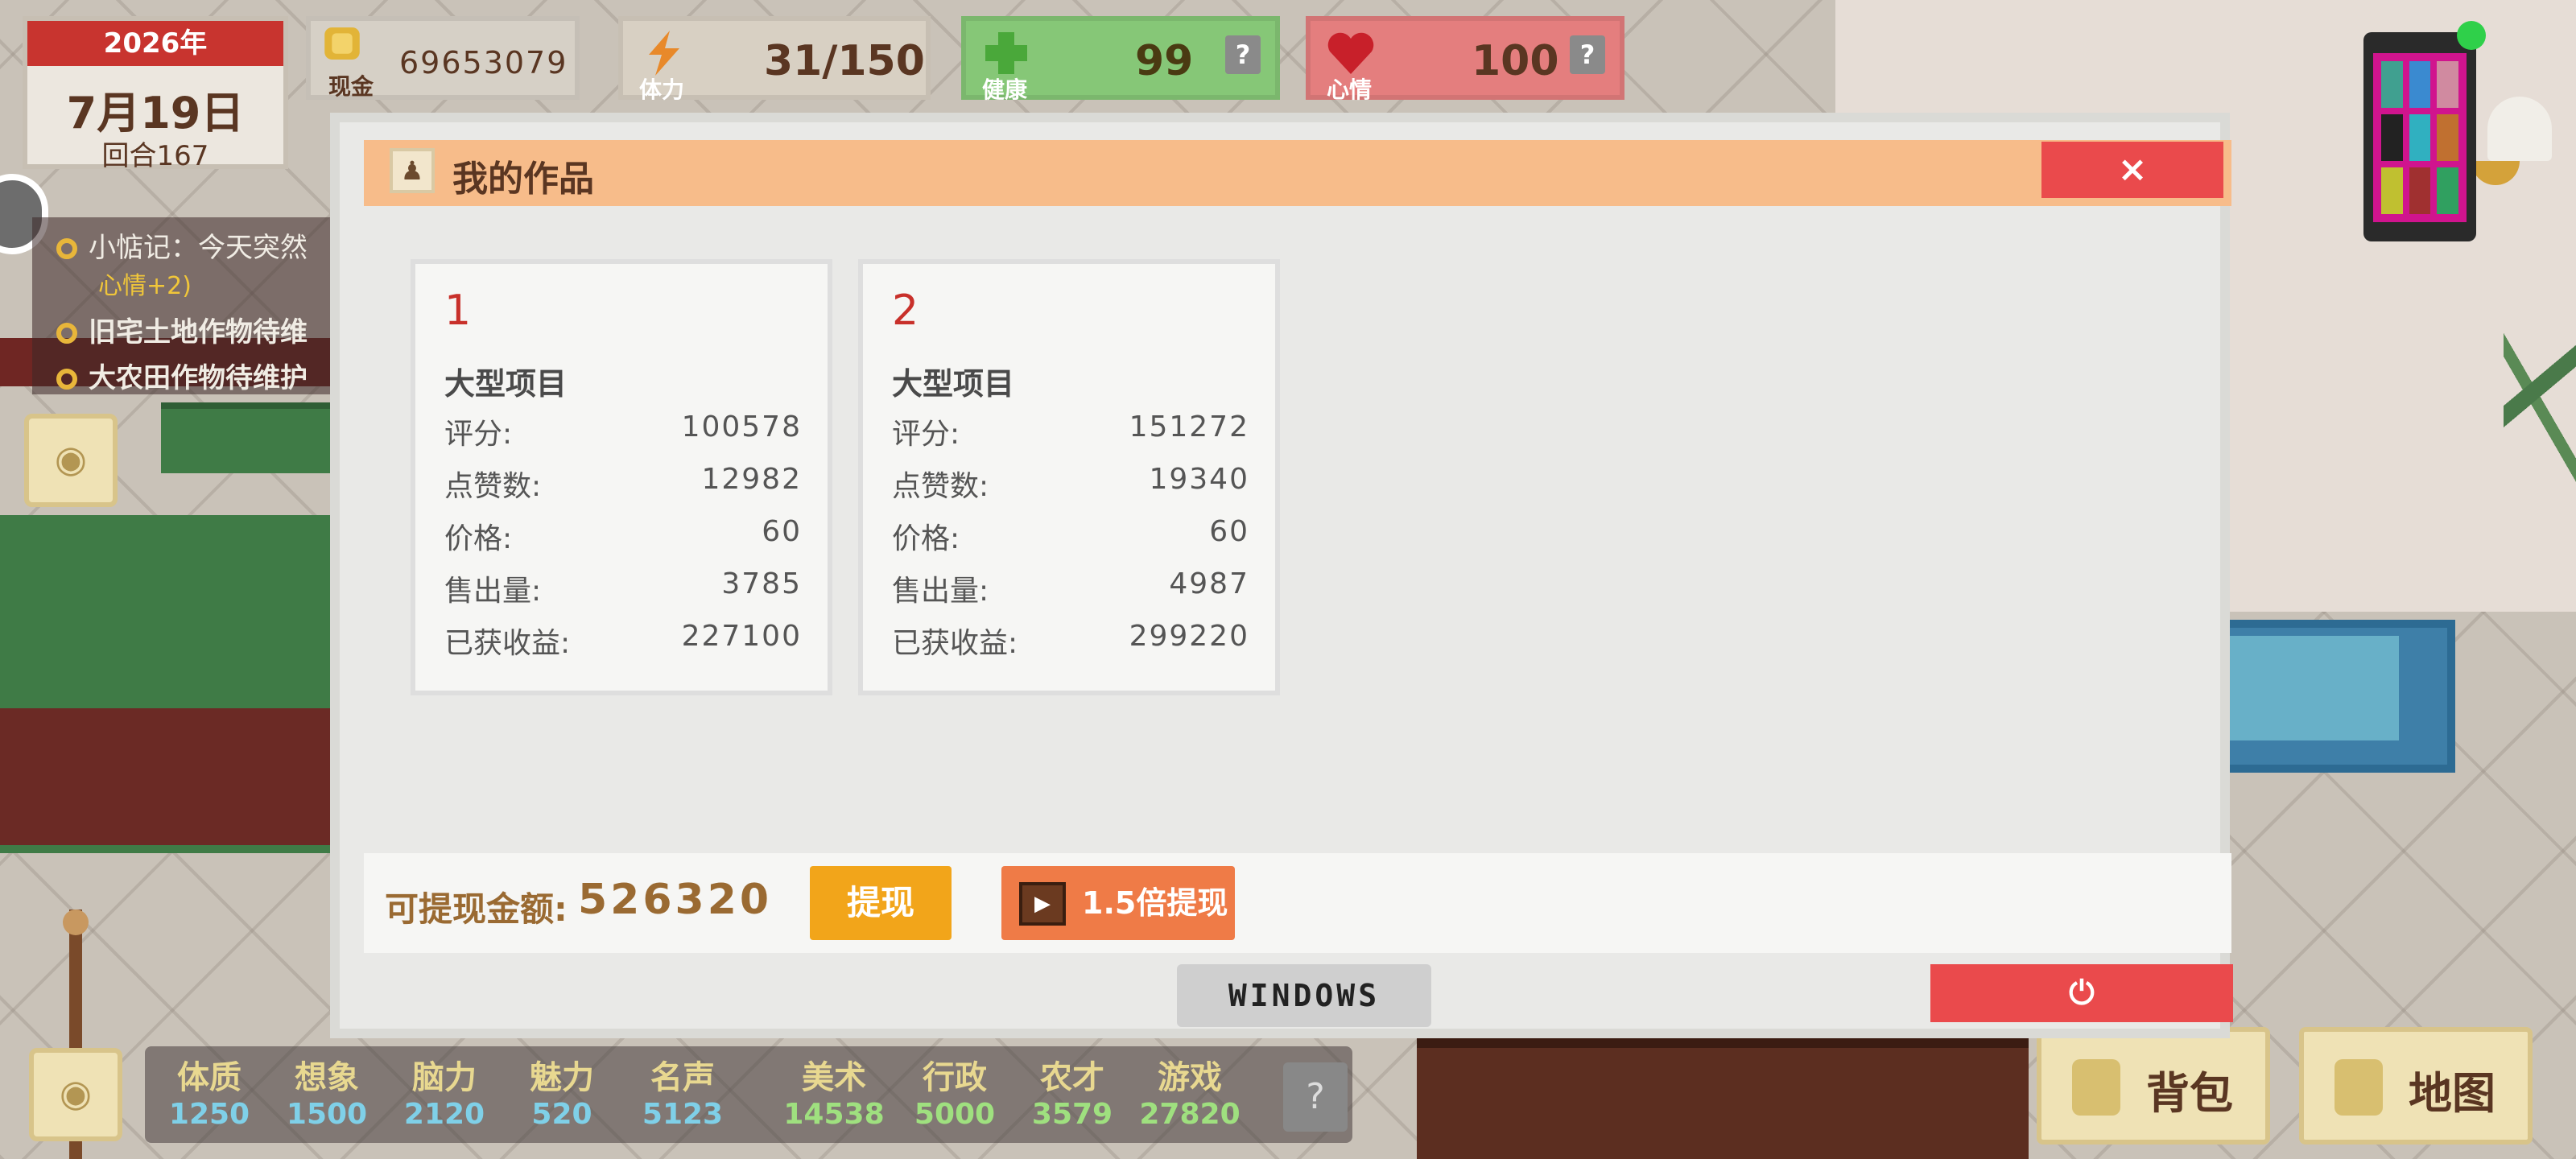  I want to click on stat-value: 100578, so click(741, 426).